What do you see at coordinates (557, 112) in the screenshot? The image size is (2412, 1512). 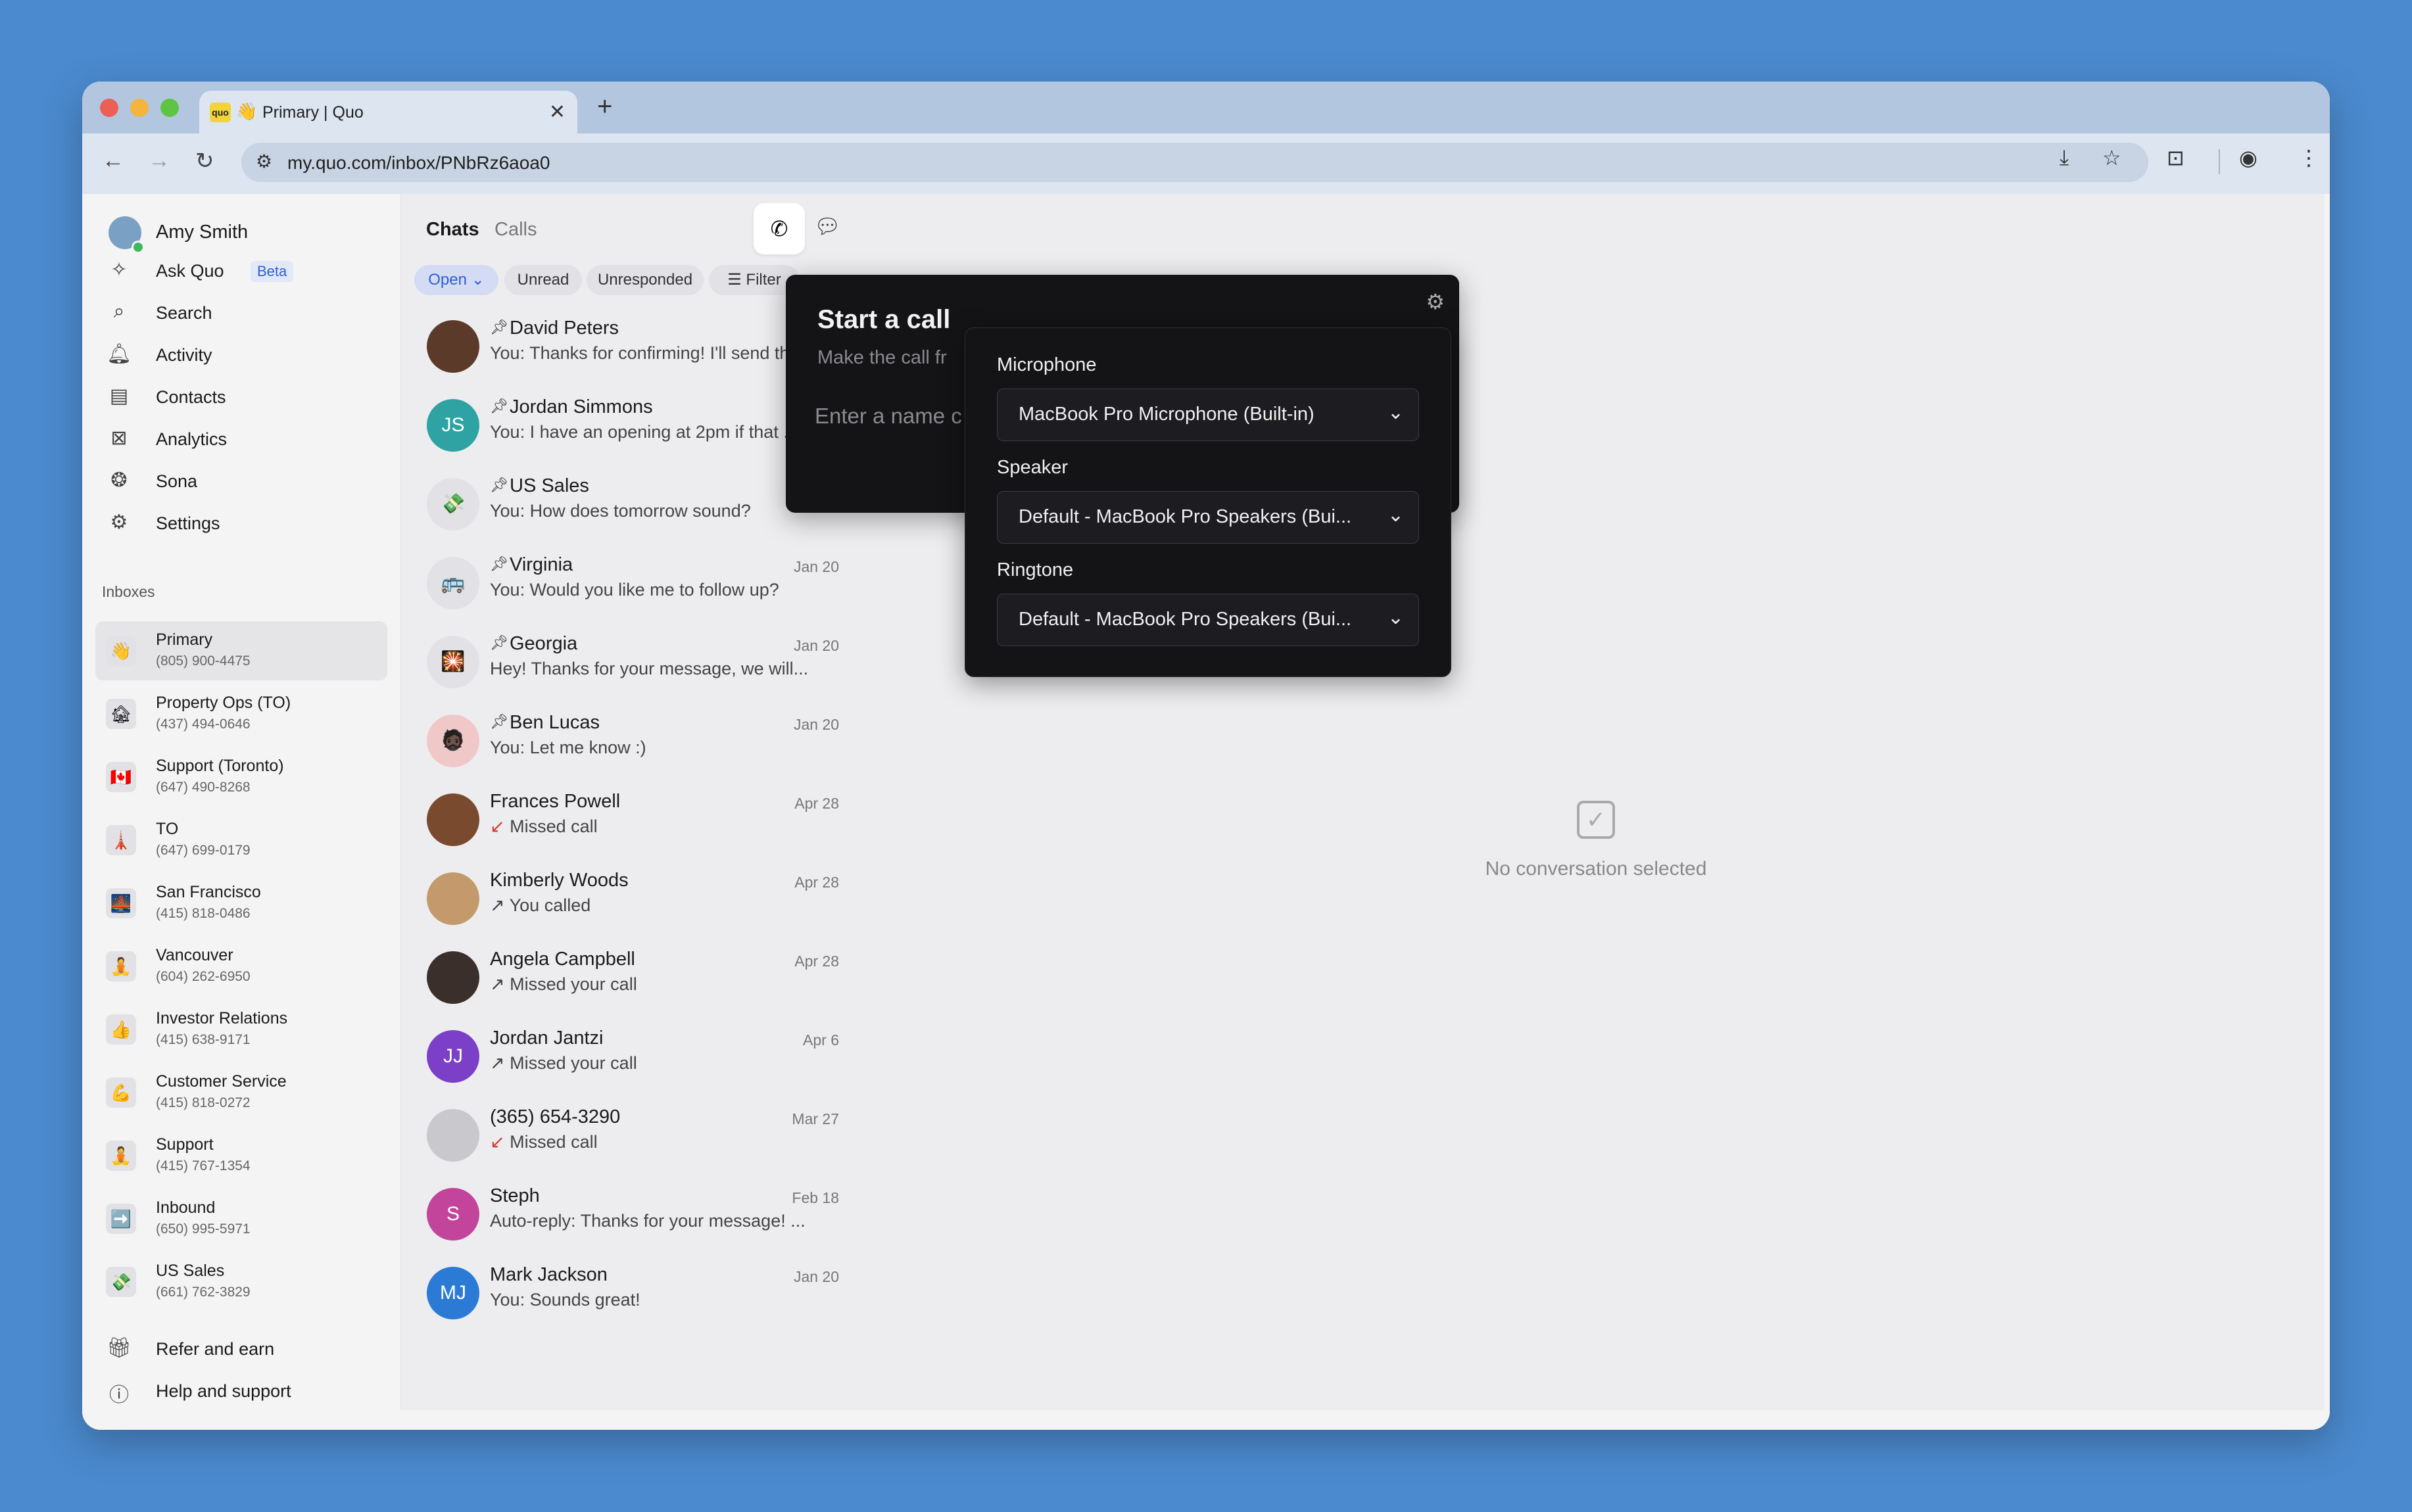 I see `tab-close-icon: ✕` at bounding box center [557, 112].